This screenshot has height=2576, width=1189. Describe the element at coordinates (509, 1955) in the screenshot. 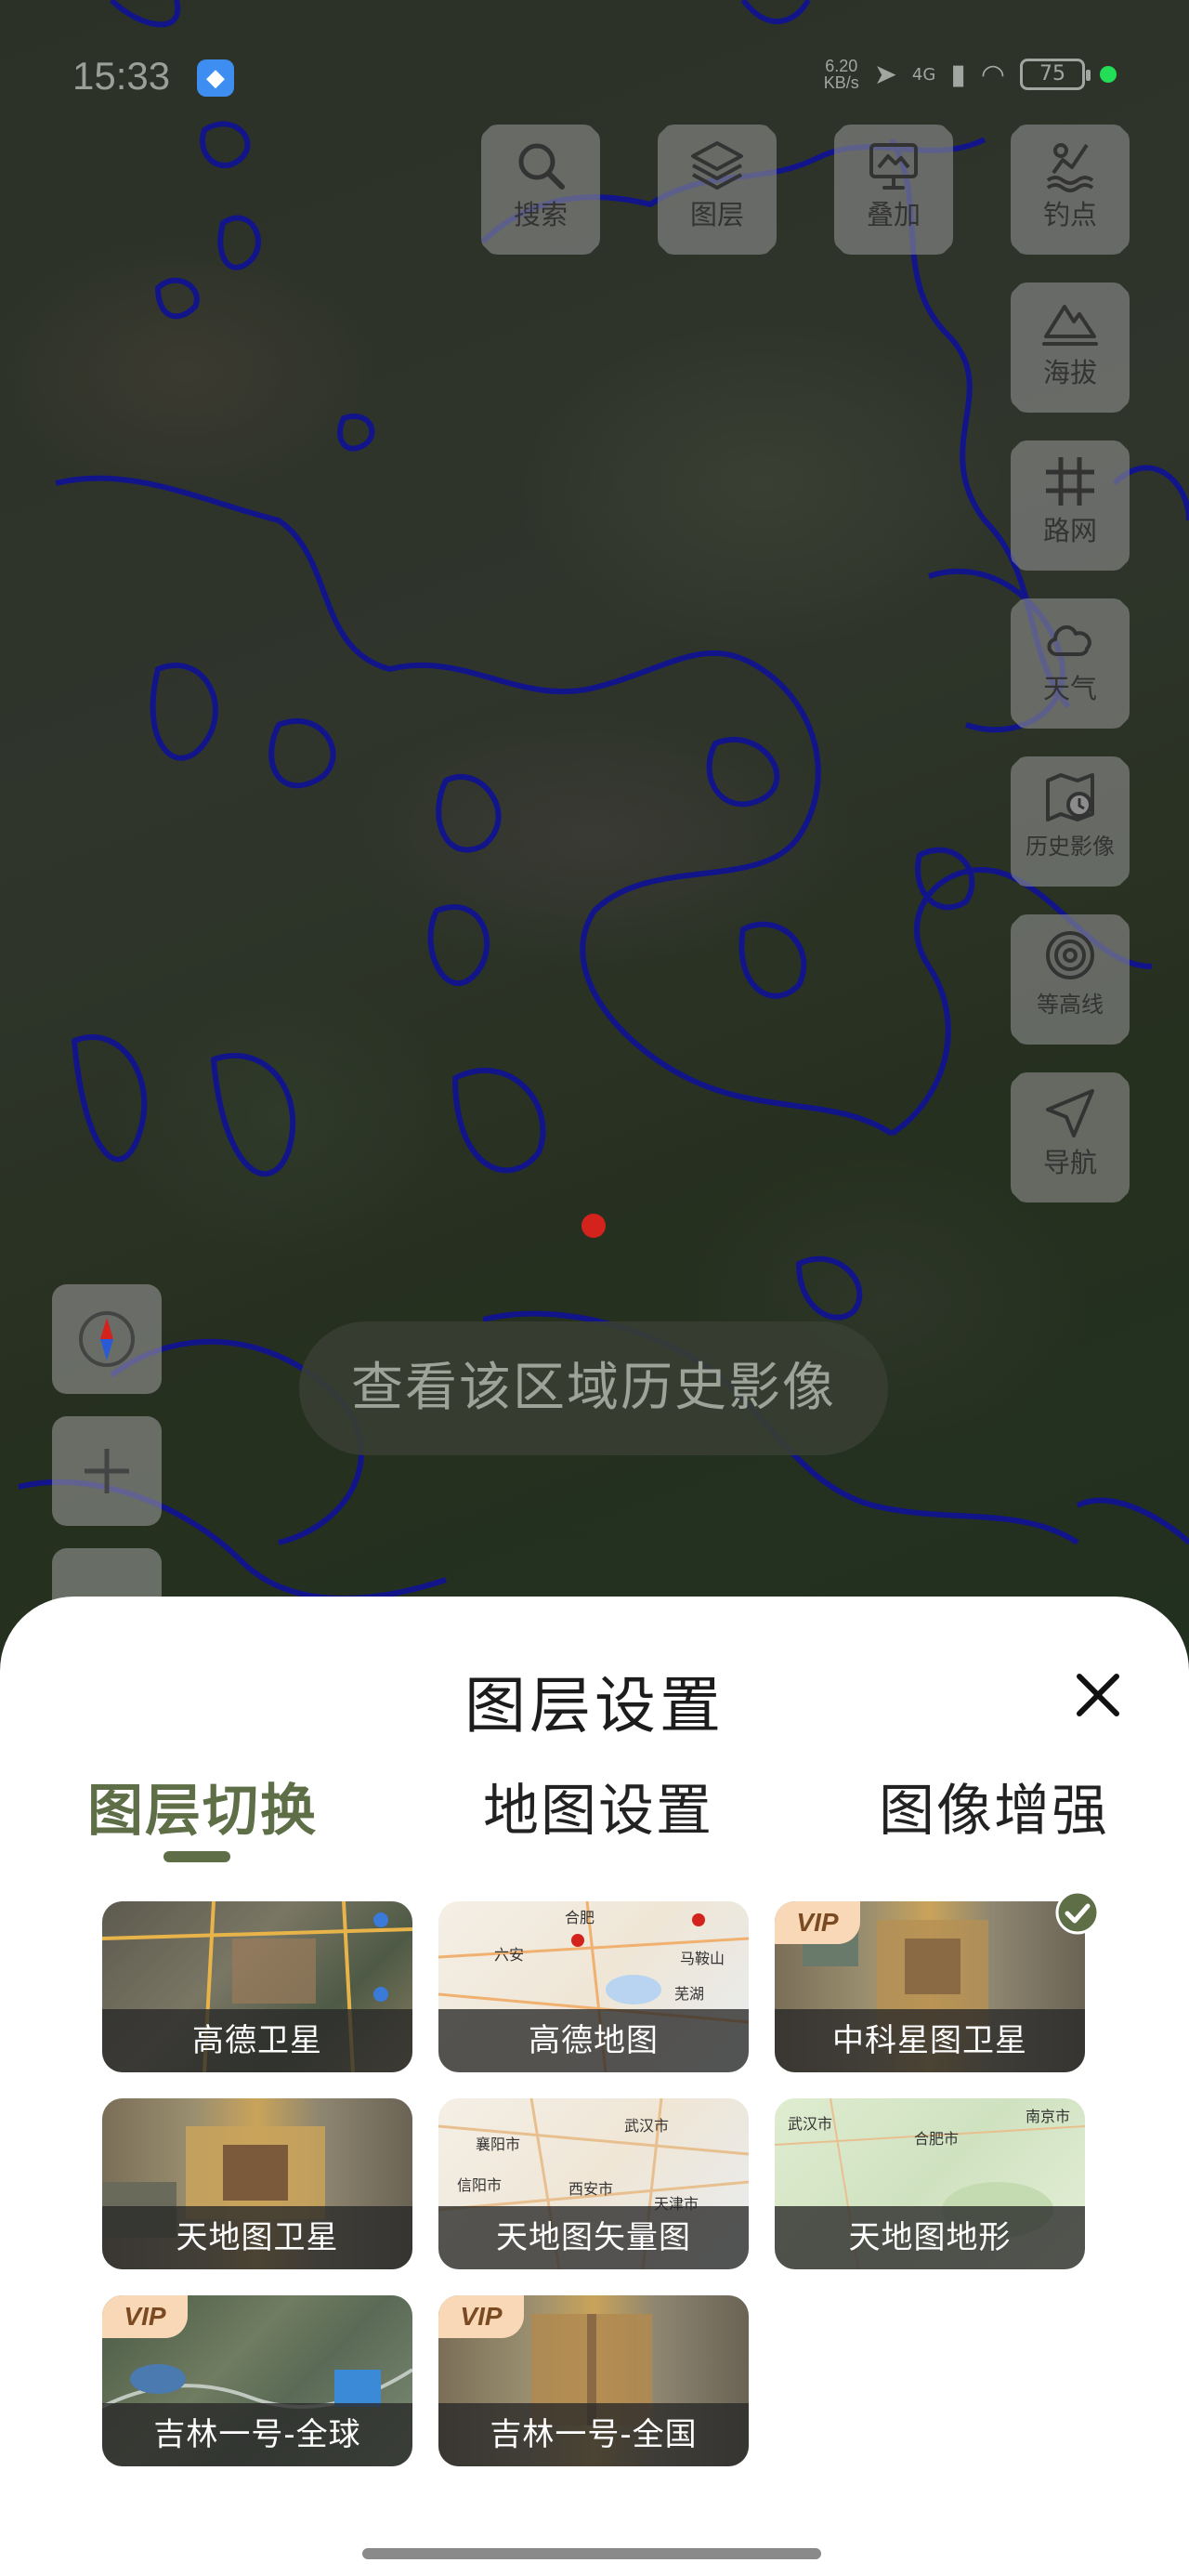

I see `map-label: 六安` at that location.